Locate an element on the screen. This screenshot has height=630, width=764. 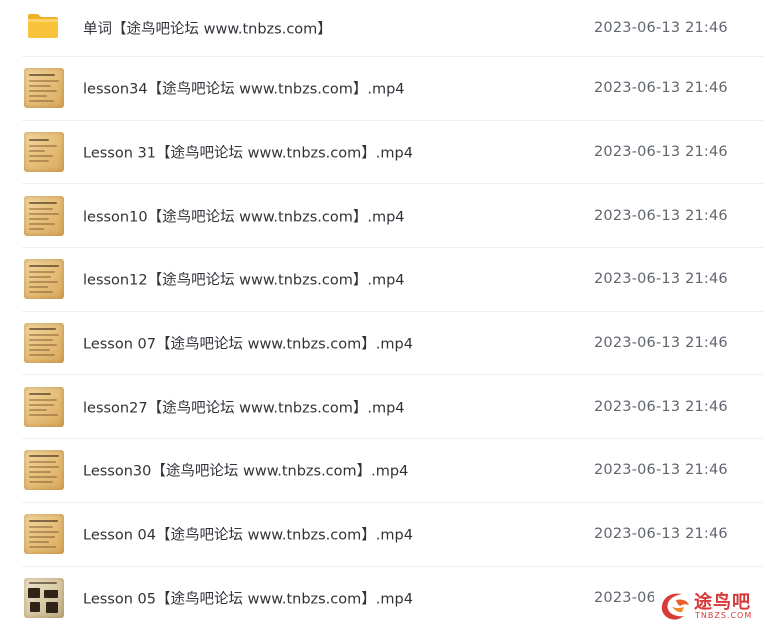
file-name: lesson34【途鸟吧论坛 www.tnbzs.com】.mp4 is located at coordinates (244, 89).